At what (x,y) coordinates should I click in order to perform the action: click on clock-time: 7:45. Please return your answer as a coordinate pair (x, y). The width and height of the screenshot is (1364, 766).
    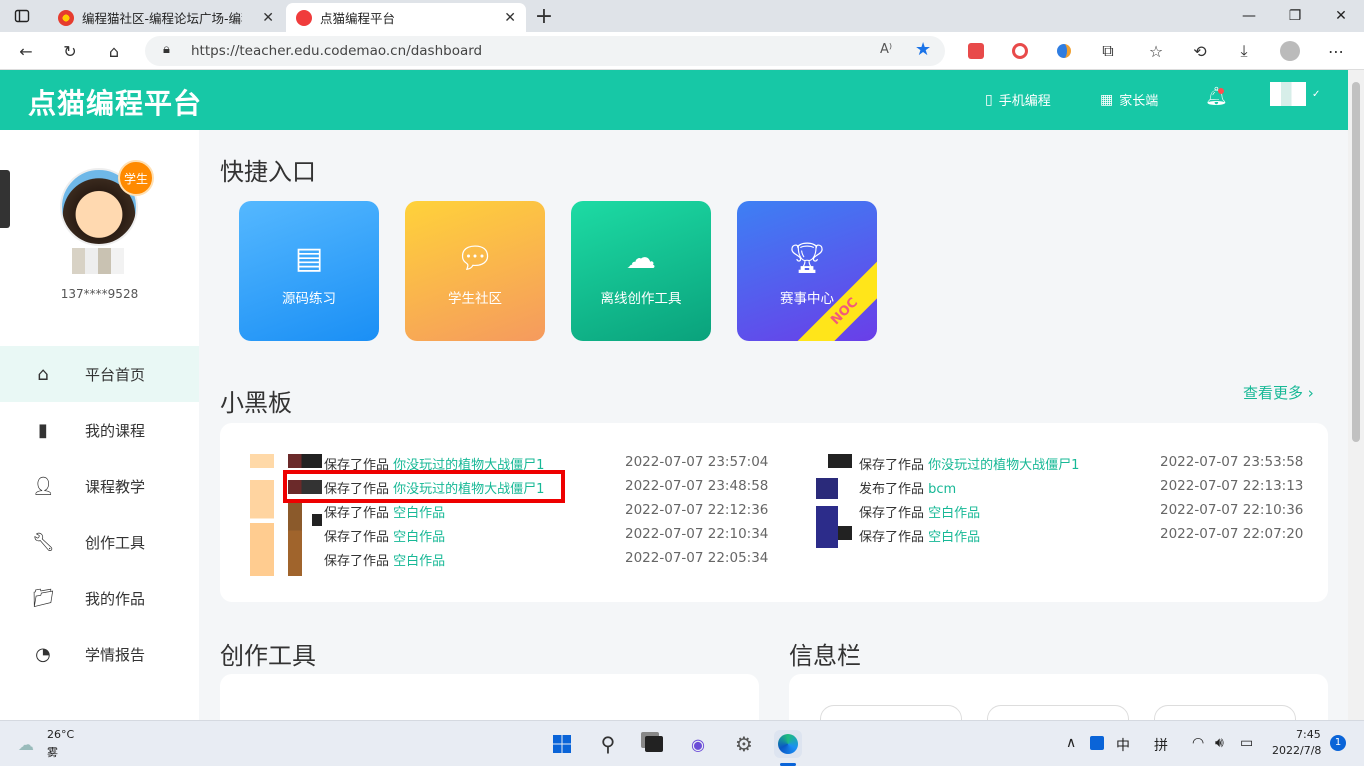
    Looking at the image, I should click on (1308, 734).